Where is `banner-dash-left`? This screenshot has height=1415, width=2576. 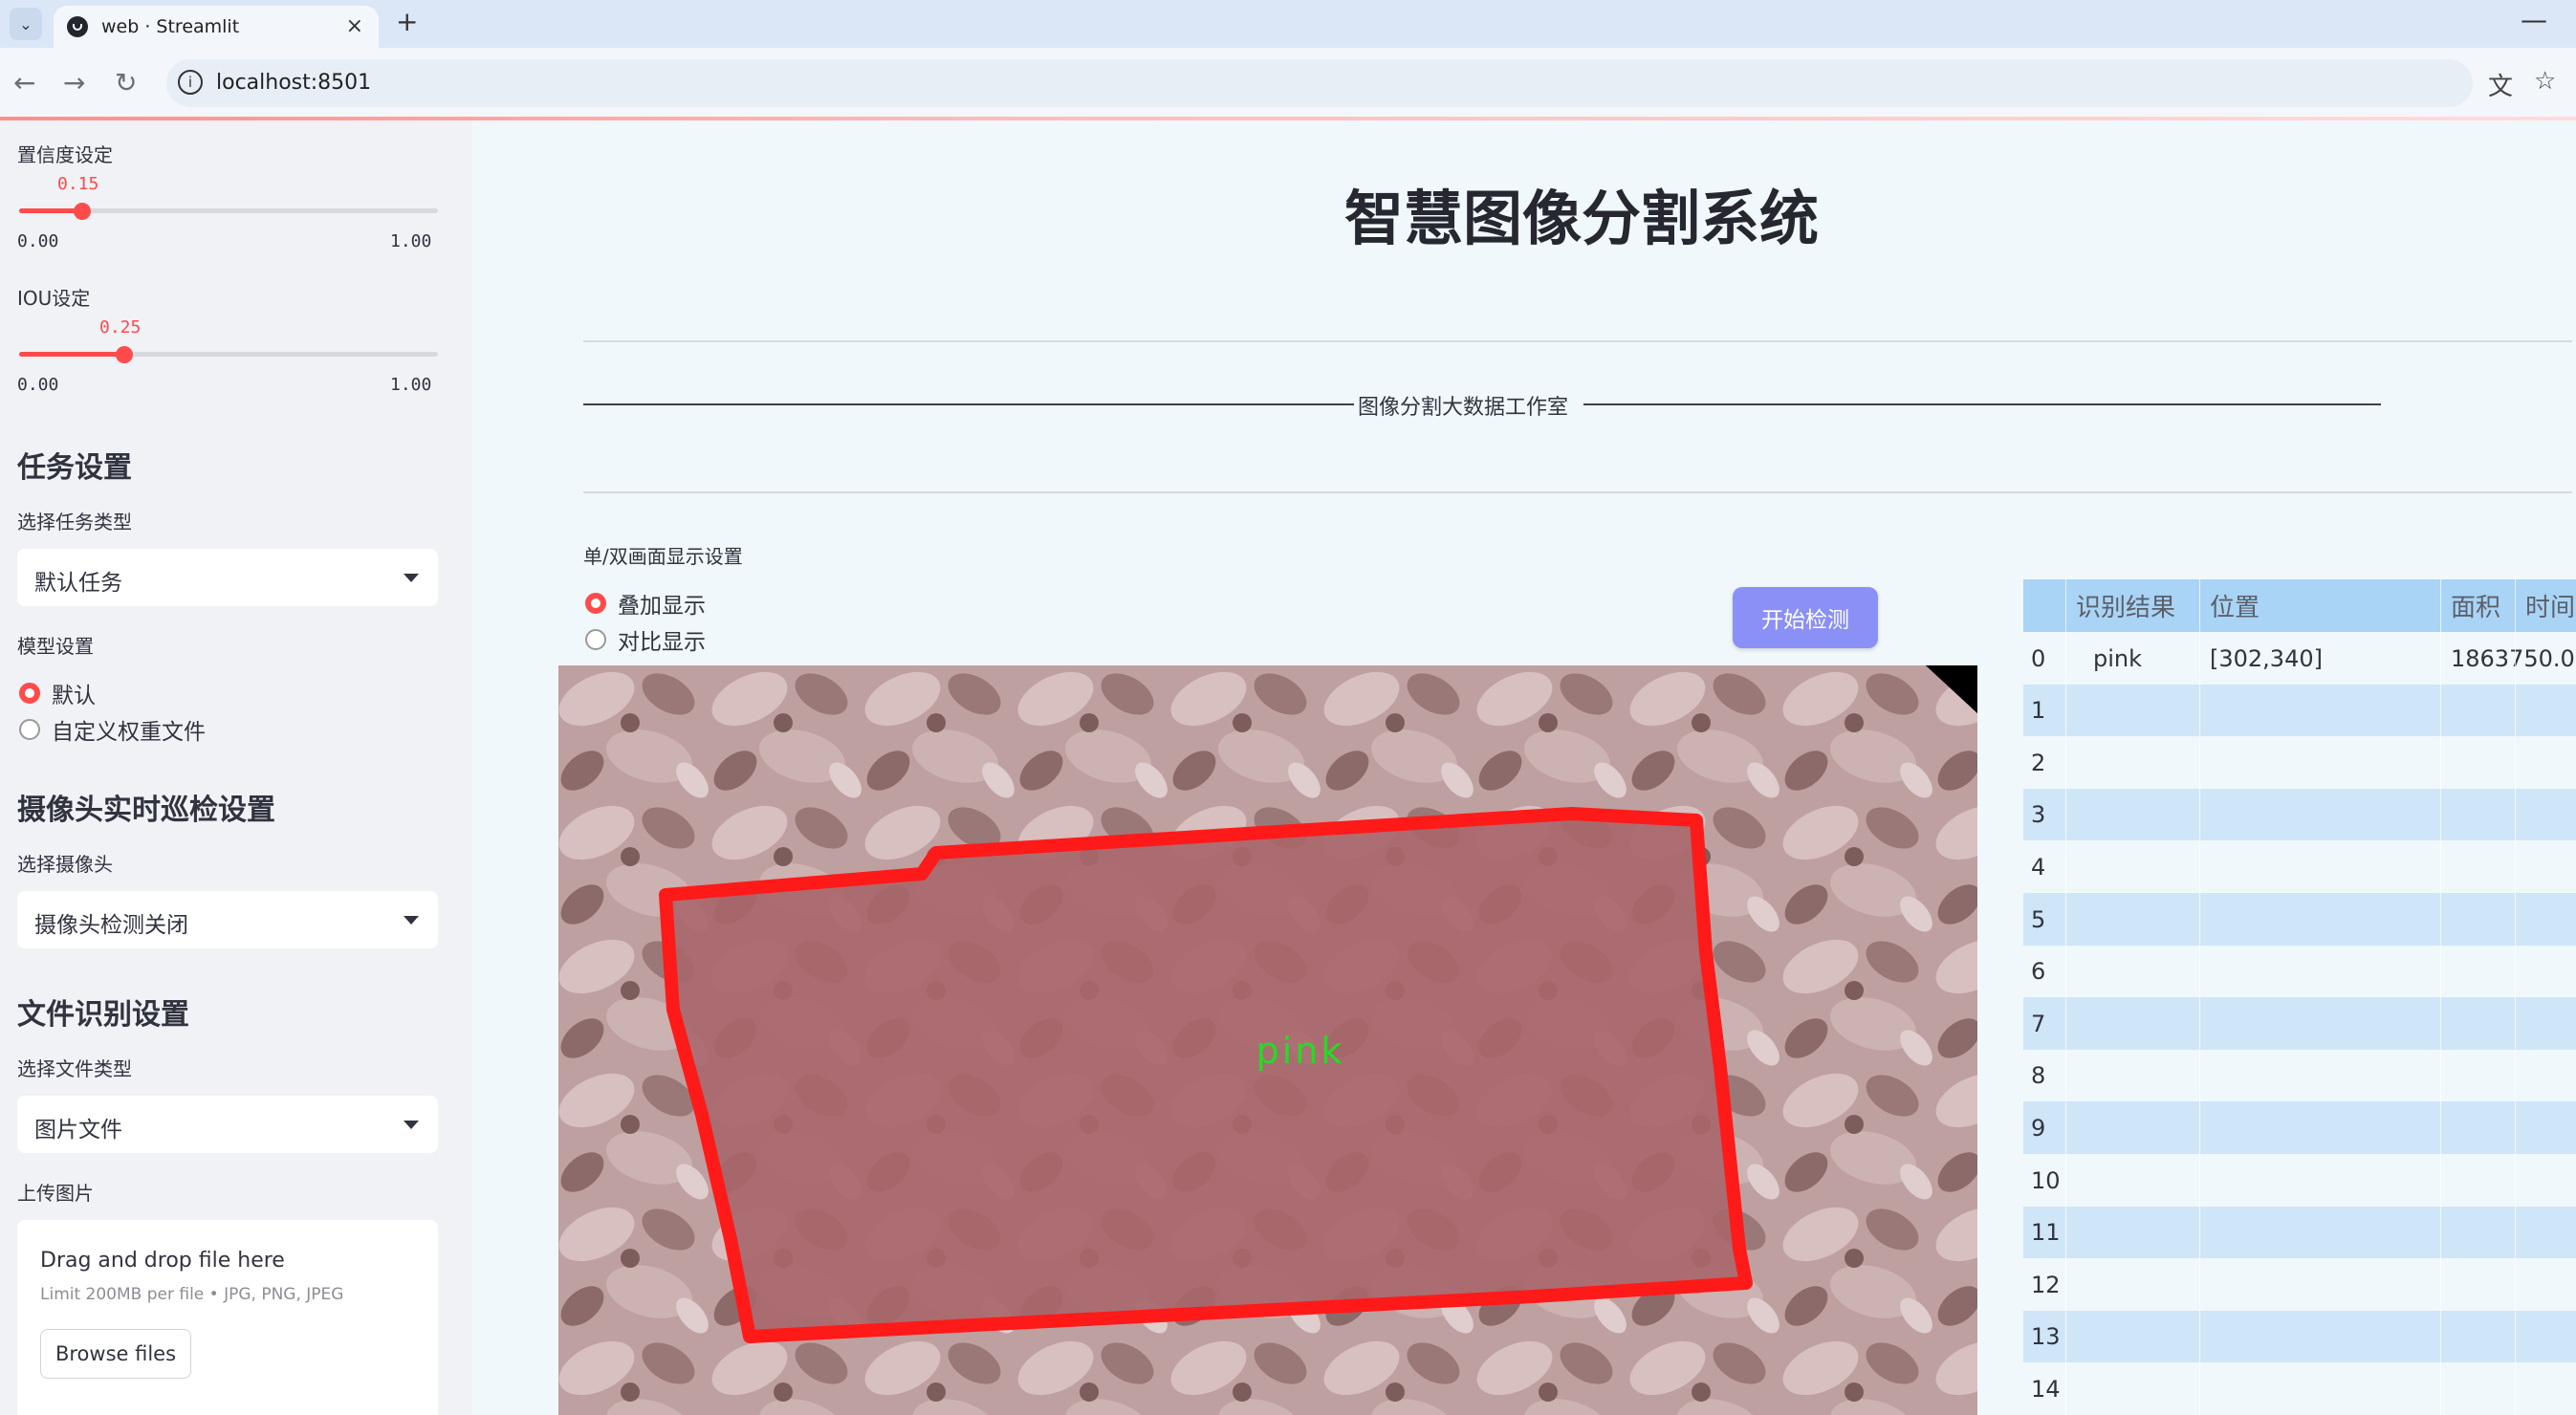 banner-dash-left is located at coordinates (968, 404).